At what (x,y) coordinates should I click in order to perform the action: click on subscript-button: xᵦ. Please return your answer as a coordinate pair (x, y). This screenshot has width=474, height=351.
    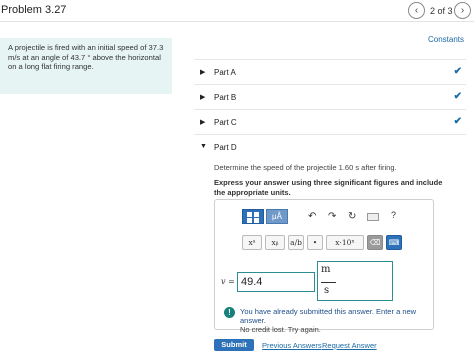
    Looking at the image, I should click on (275, 242).